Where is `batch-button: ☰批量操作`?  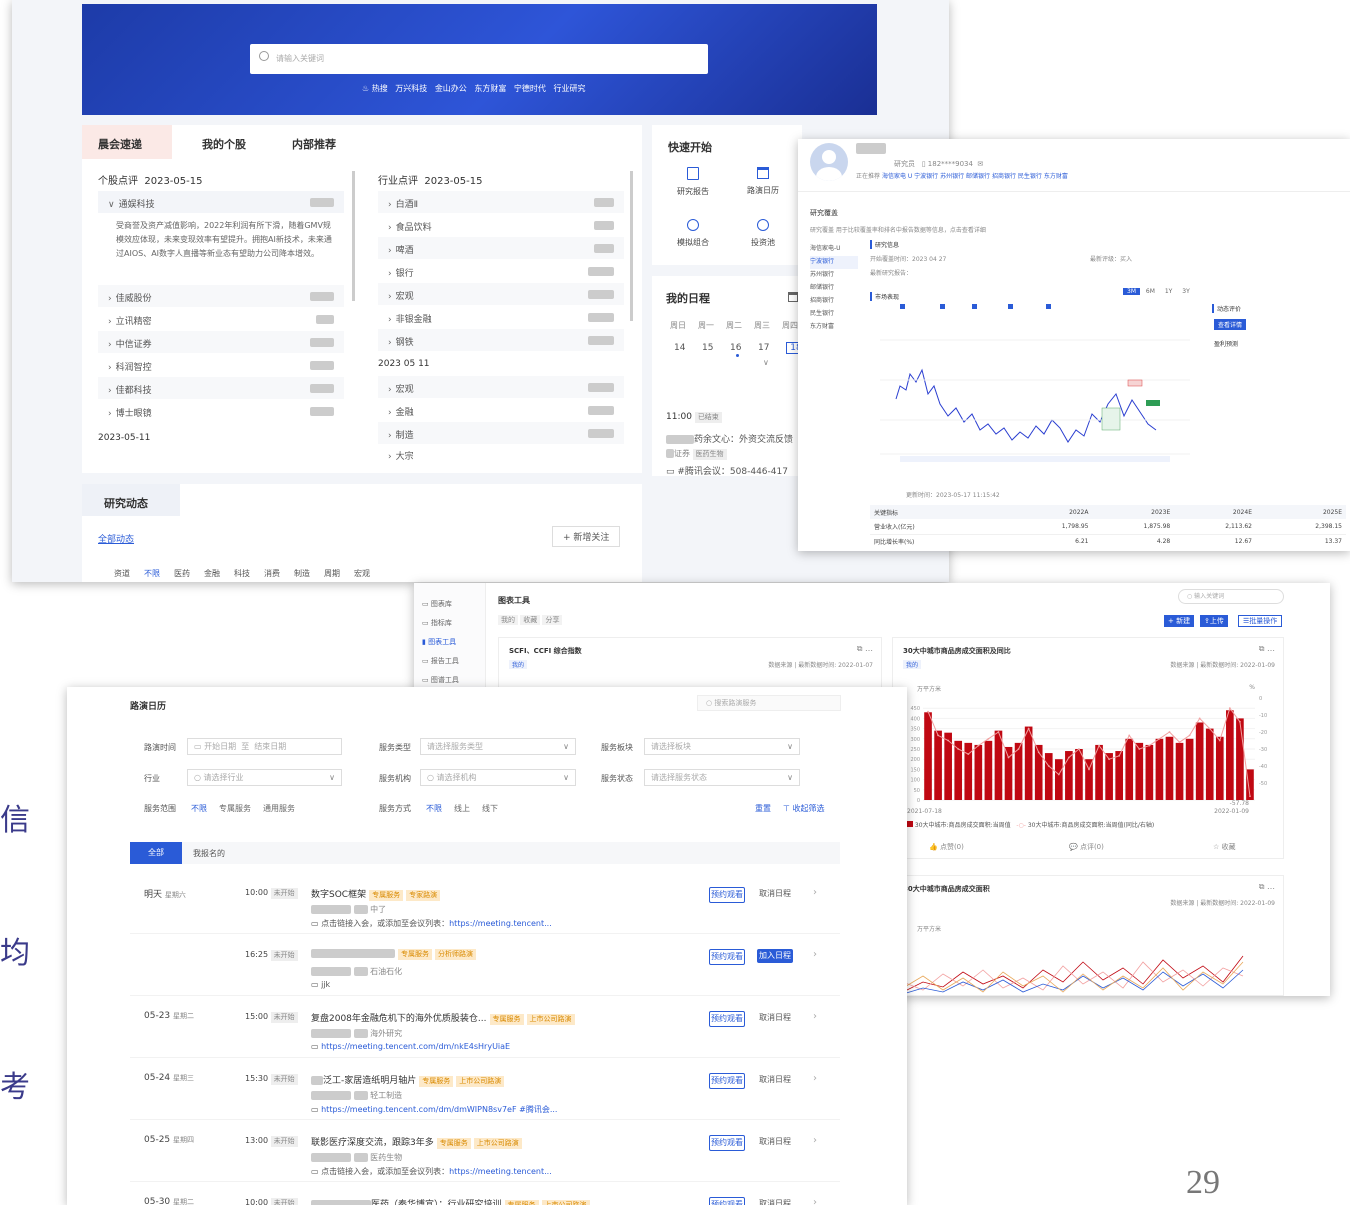
batch-button: ☰批量操作 is located at coordinates (1260, 621).